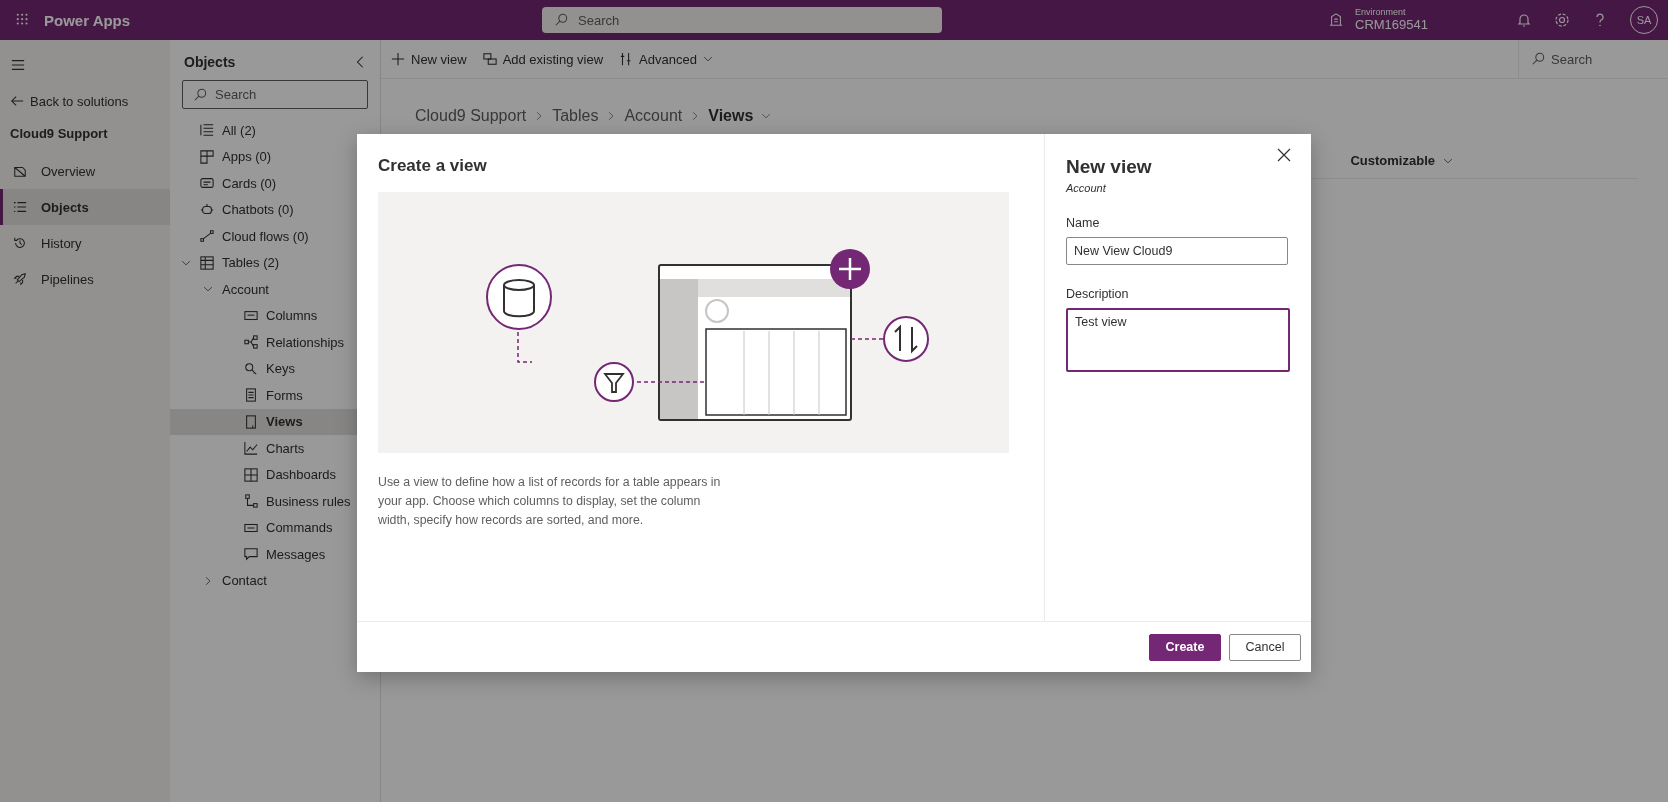  Describe the element at coordinates (1401, 160) in the screenshot. I see `column-header: Customizable` at that location.